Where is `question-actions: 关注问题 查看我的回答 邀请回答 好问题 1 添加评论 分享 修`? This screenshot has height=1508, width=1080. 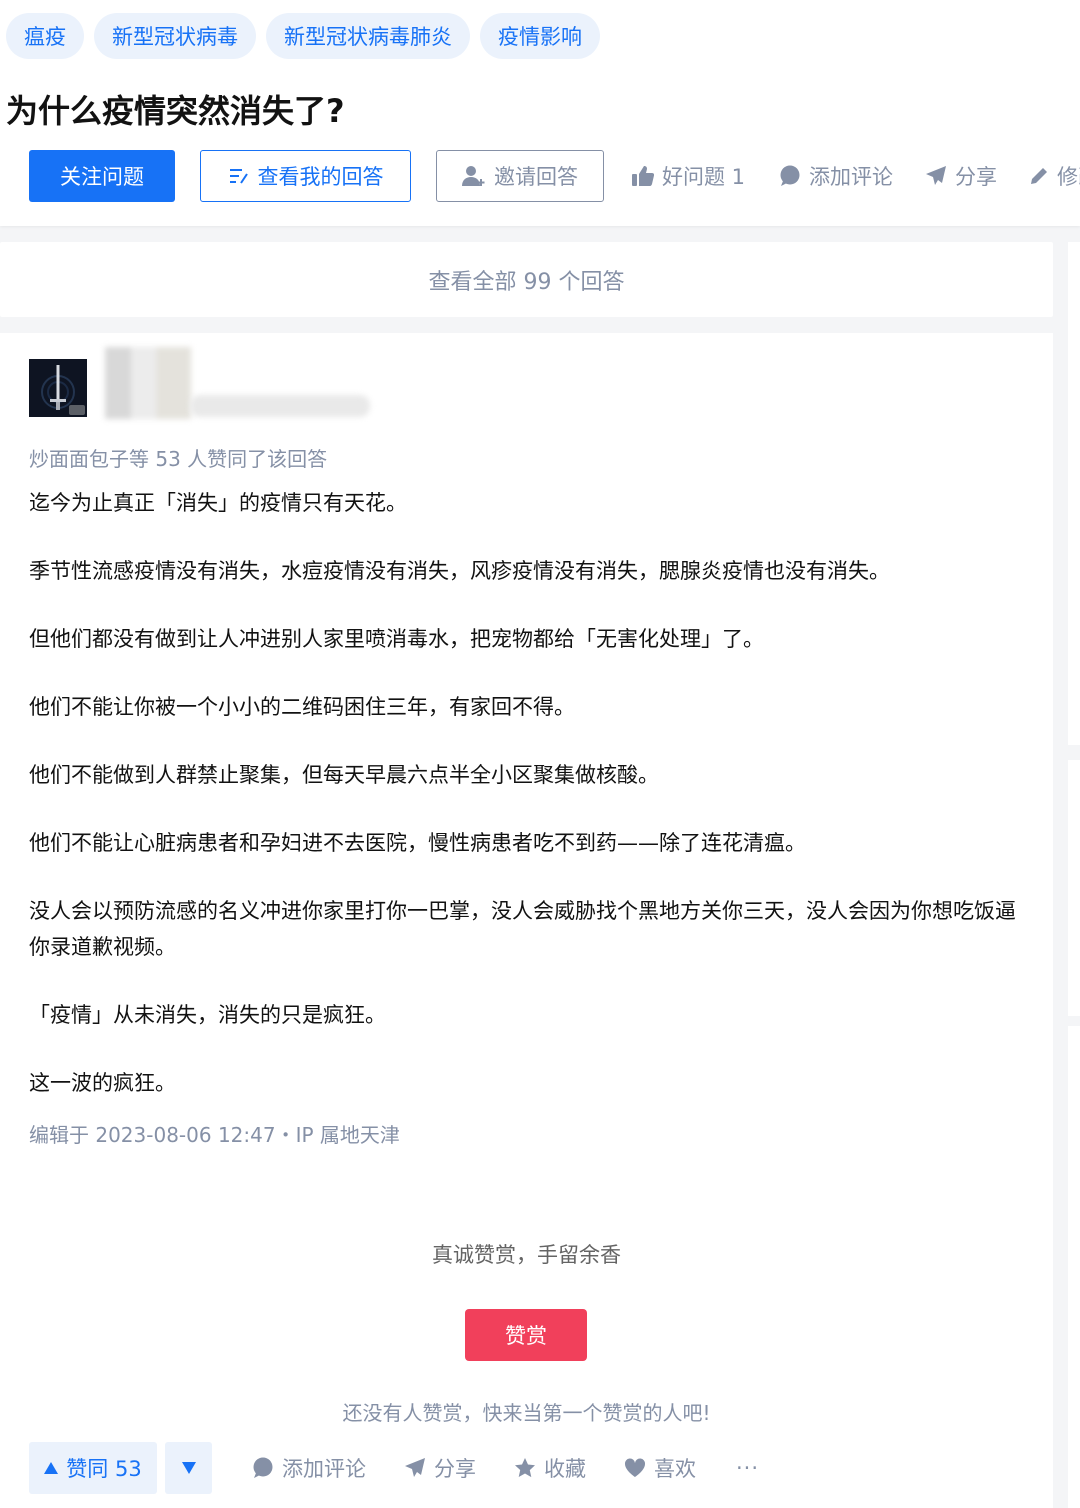
question-actions: 关注问题 查看我的回答 邀请回答 好问题 1 添加评论 分享 修 is located at coordinates (554, 176).